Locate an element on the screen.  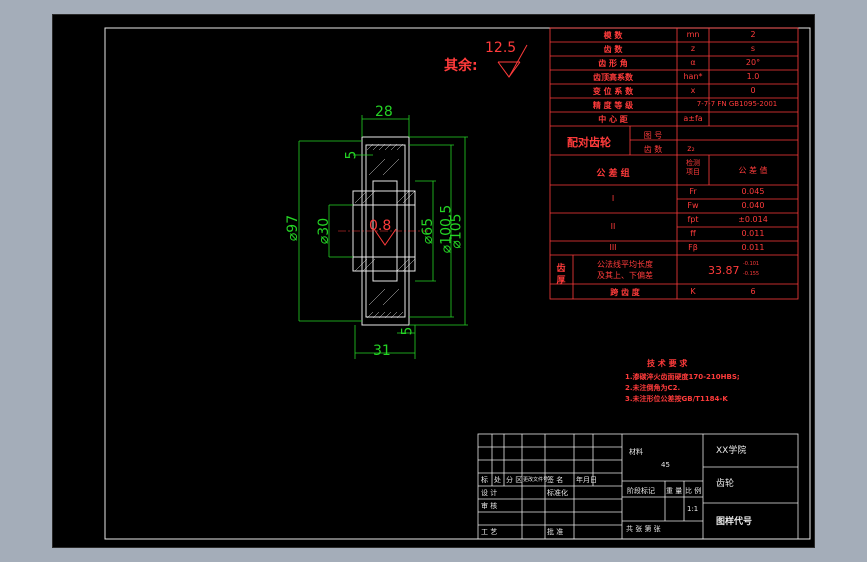
roughness-value: 12.5 is located at coordinates (501, 48).